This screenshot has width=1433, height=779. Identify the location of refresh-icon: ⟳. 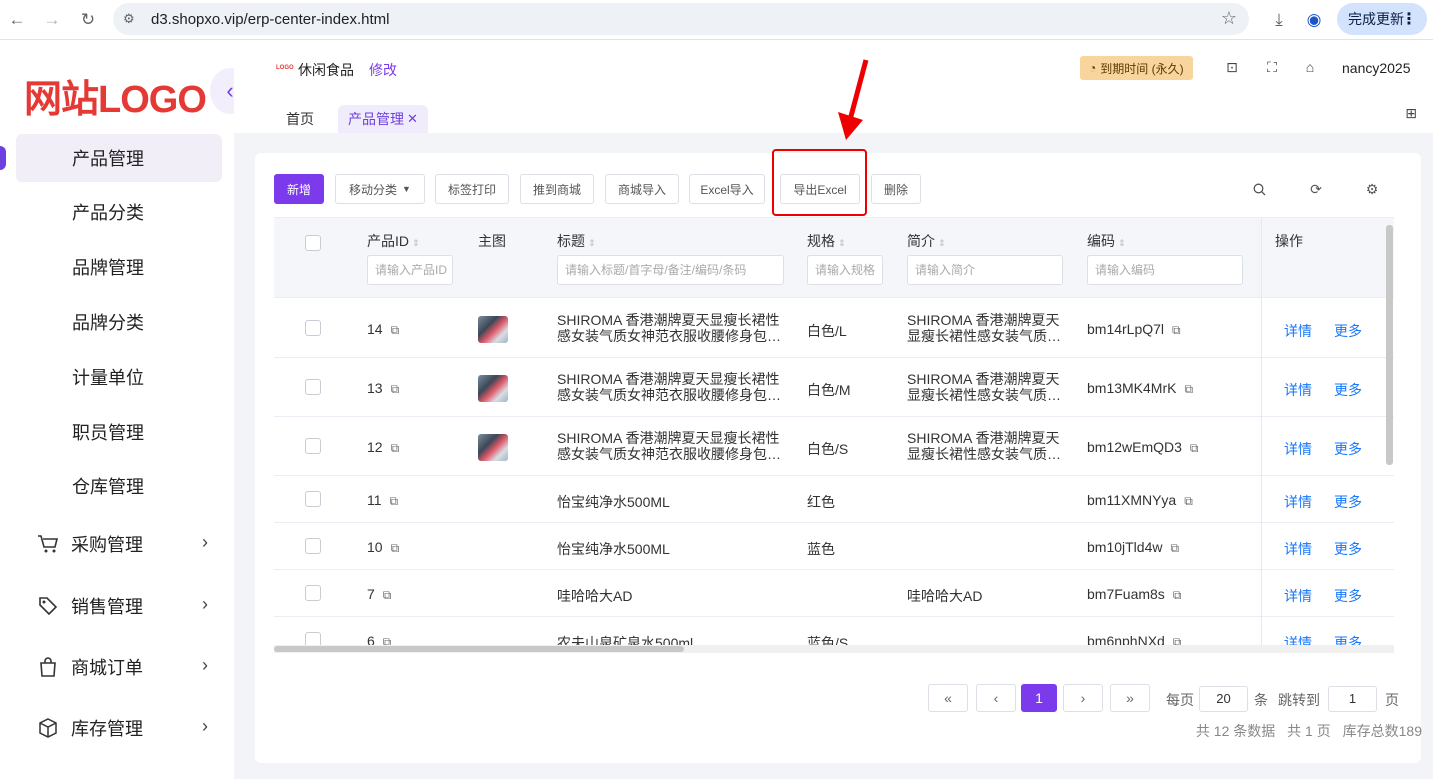
(1316, 189).